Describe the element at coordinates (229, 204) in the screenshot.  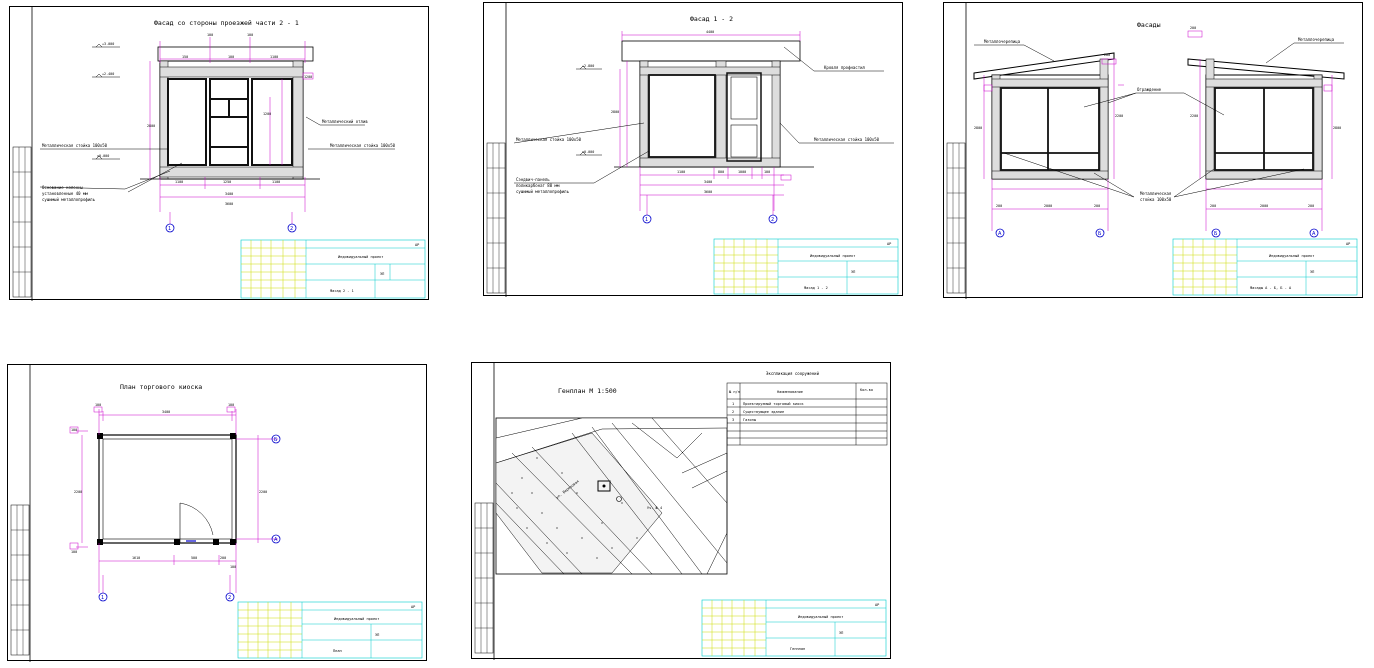
I see `dim-bottom-5: 3600` at that location.